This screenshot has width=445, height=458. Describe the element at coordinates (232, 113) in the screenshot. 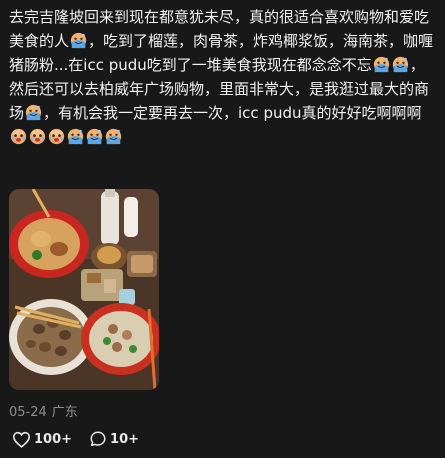

I see `post-text-segment: ，有机会我一定要再去一次，icc pudu真的好好吃啊啊啊` at that location.